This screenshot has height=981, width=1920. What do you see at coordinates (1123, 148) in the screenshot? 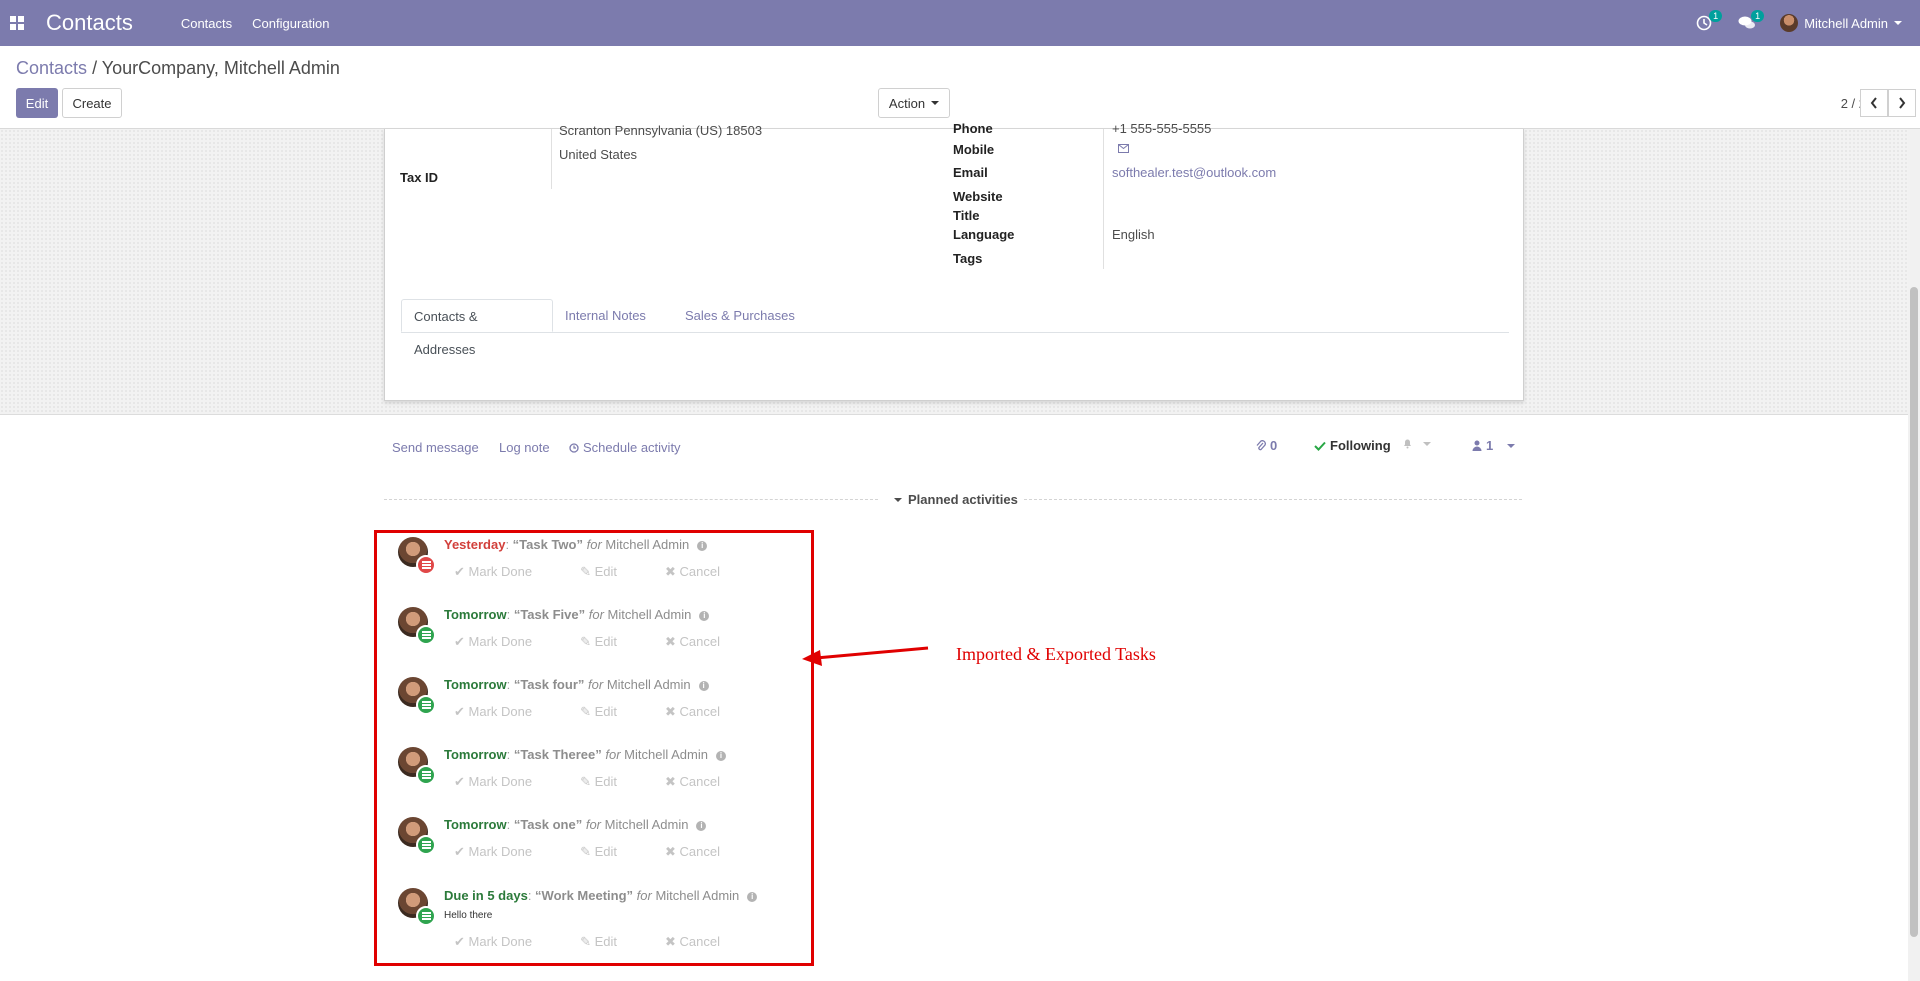
I see `envelope-icon` at bounding box center [1123, 148].